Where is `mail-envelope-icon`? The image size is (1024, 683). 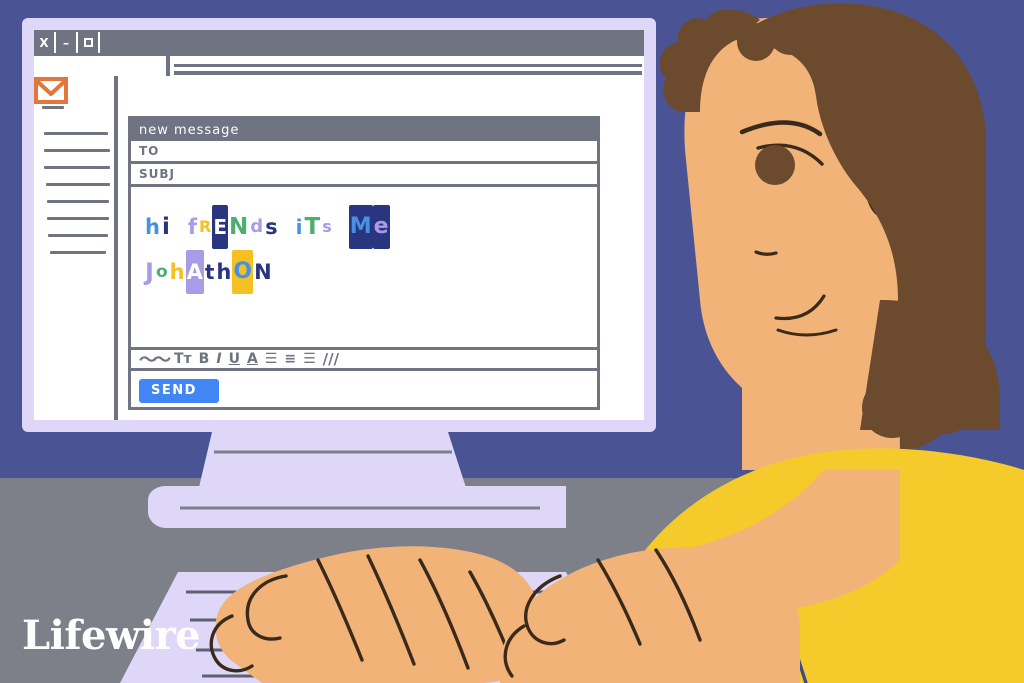 mail-envelope-icon is located at coordinates (51, 90).